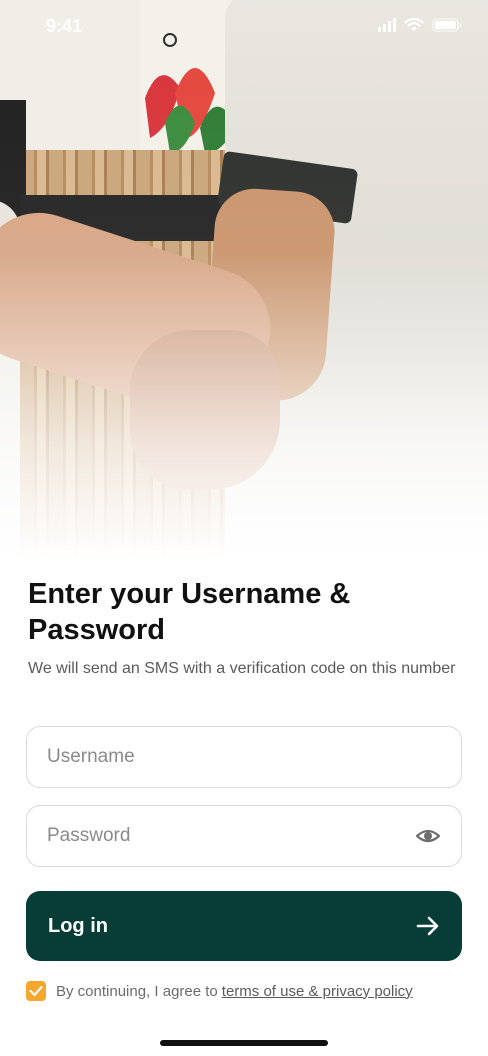  Describe the element at coordinates (231, 836) in the screenshot. I see `password-input` at that location.